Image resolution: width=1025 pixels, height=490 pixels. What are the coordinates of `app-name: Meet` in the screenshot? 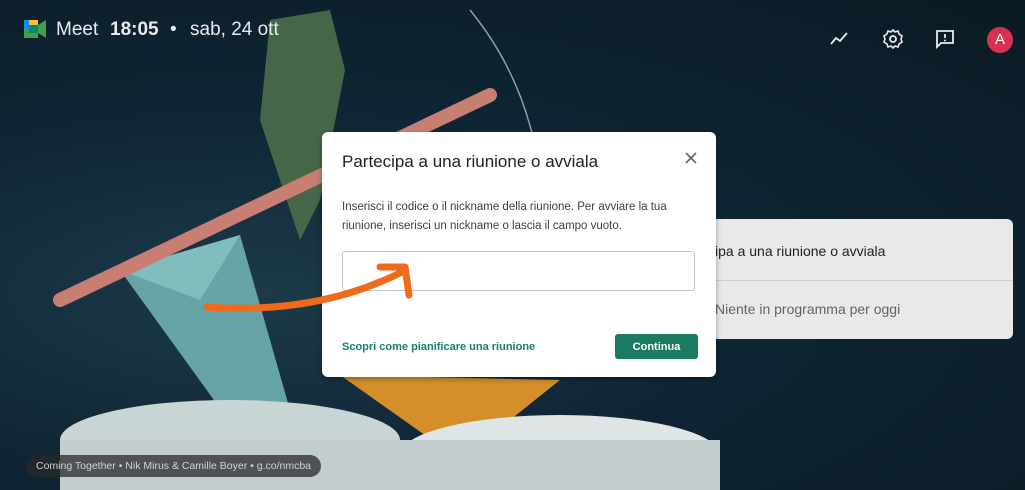 It's located at (77, 29).